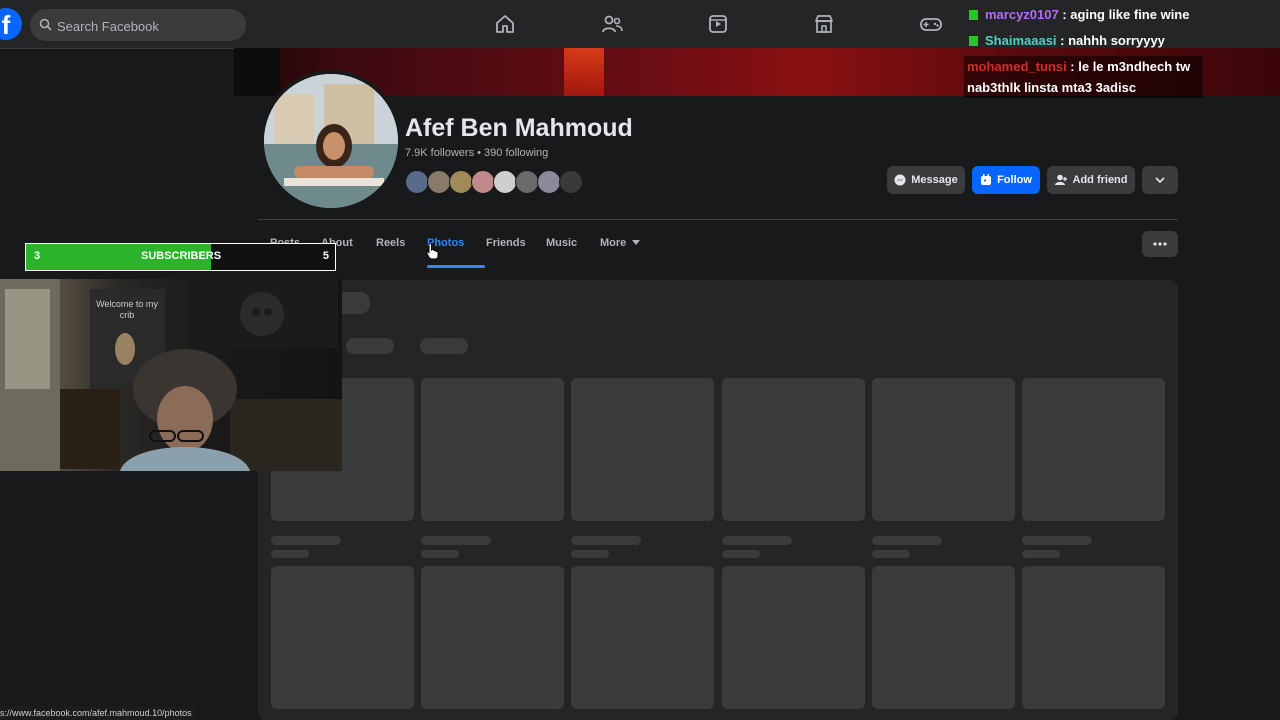 Image resolution: width=1280 pixels, height=720 pixels. What do you see at coordinates (718, 24) in the screenshot?
I see `video-icon` at bounding box center [718, 24].